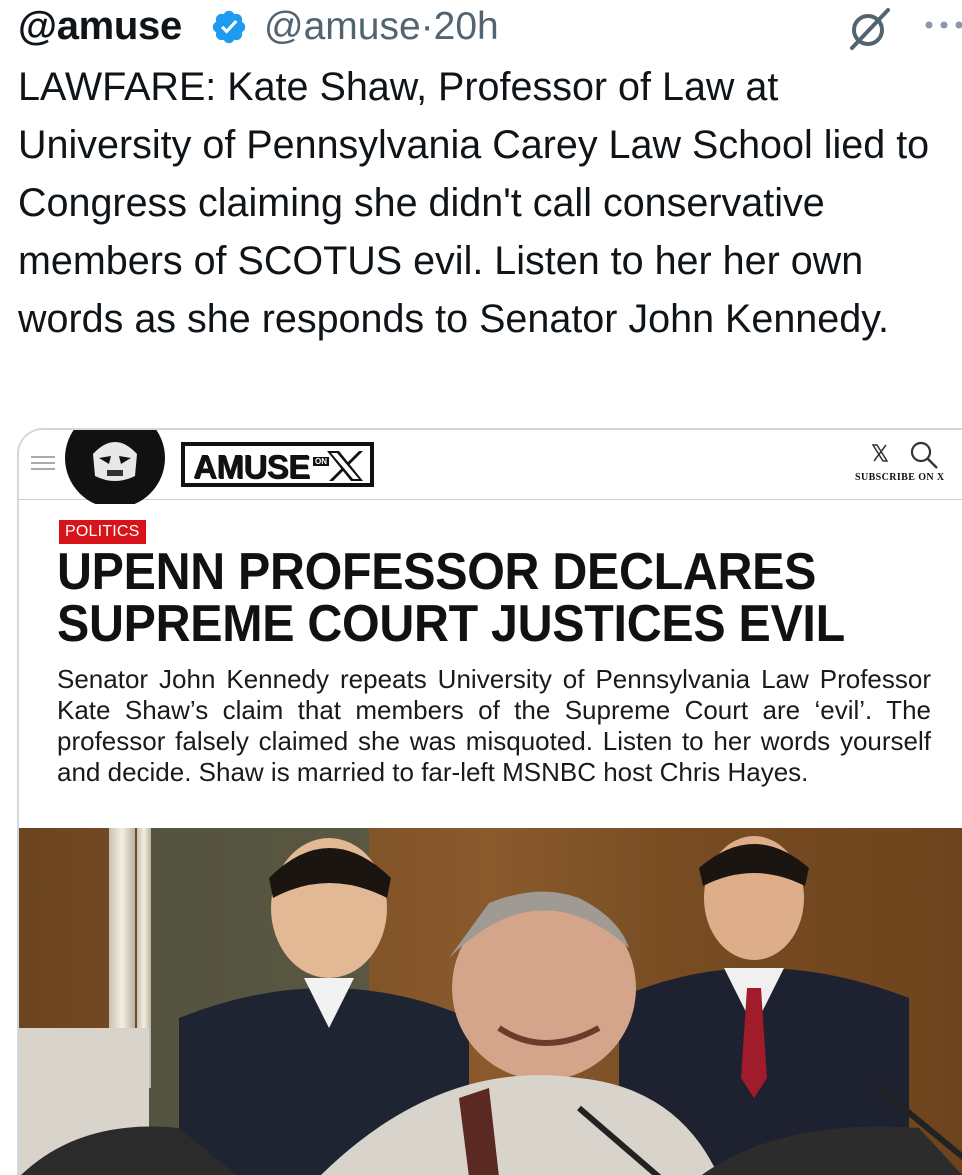 Image resolution: width=962 pixels, height=1175 pixels. Describe the element at coordinates (229, 27) in the screenshot. I see `verified-badge-icon` at that location.